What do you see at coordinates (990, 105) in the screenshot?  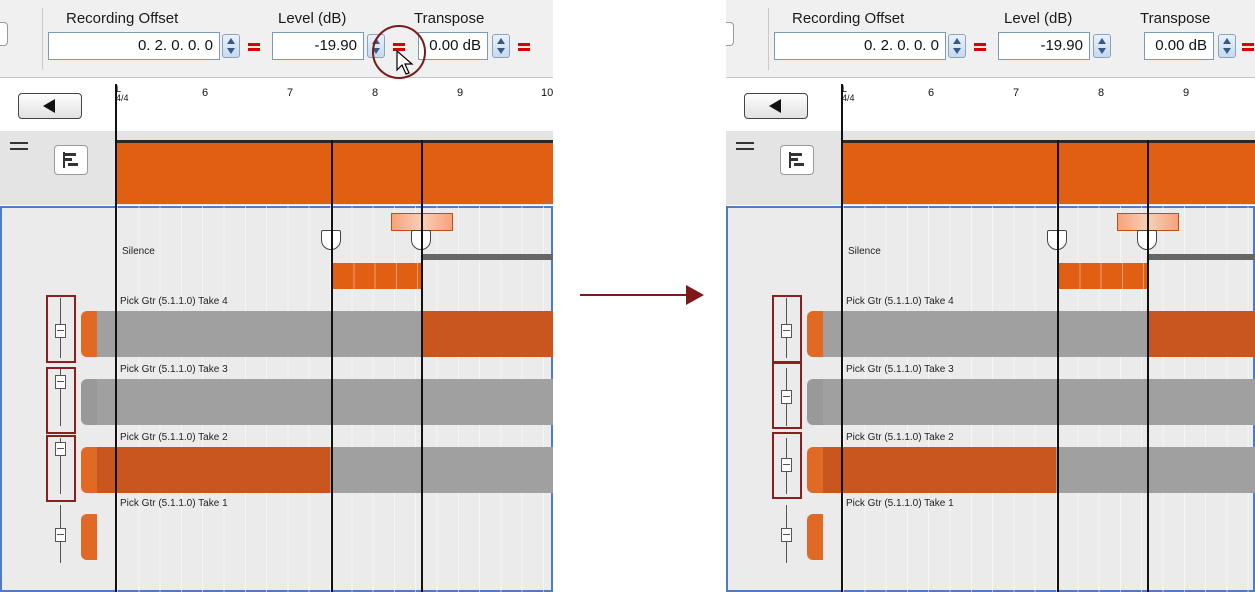 I see `ruler-area: L 4/4 6 7 8 9` at bounding box center [990, 105].